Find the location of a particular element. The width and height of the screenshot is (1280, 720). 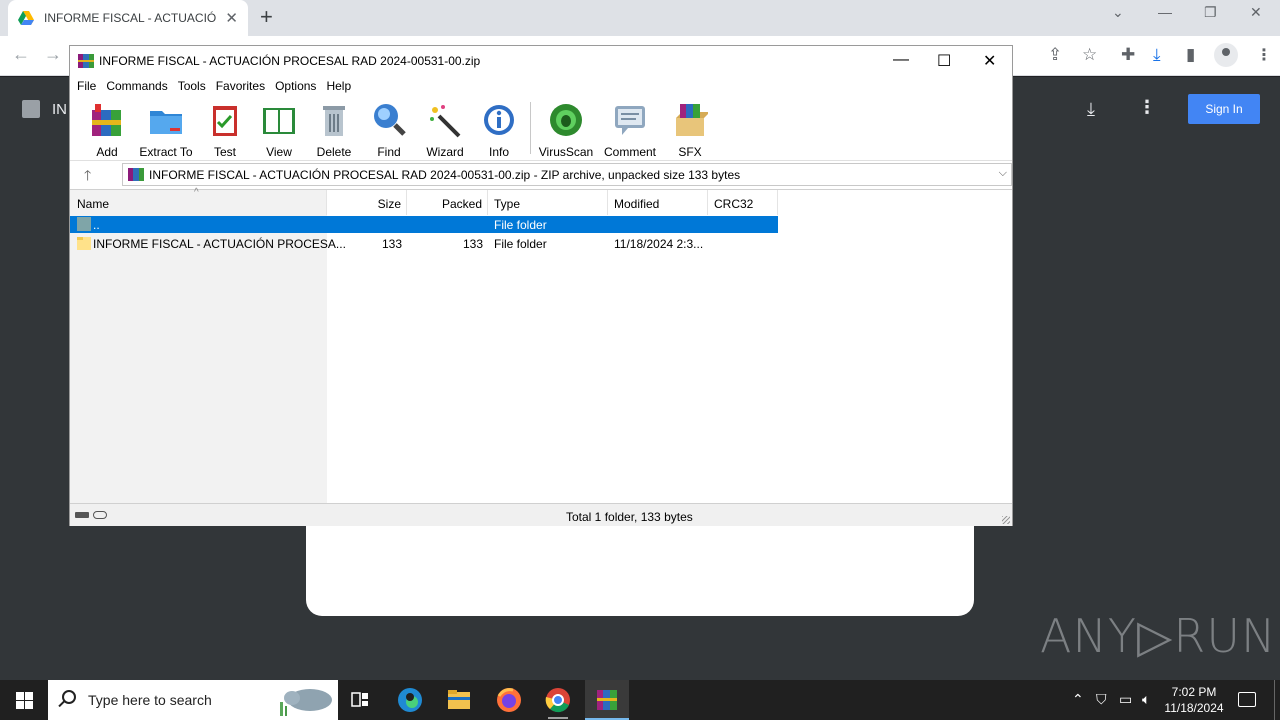

menu-file: File is located at coordinates (90, 86).